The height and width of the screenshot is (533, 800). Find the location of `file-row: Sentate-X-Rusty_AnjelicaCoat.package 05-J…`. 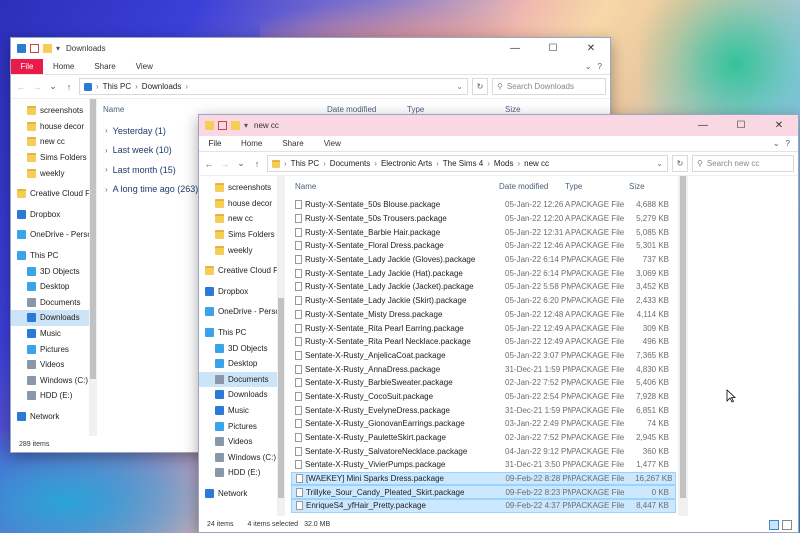

file-row: Sentate-X-Rusty_AnjelicaCoat.package 05-J… is located at coordinates (483, 356).